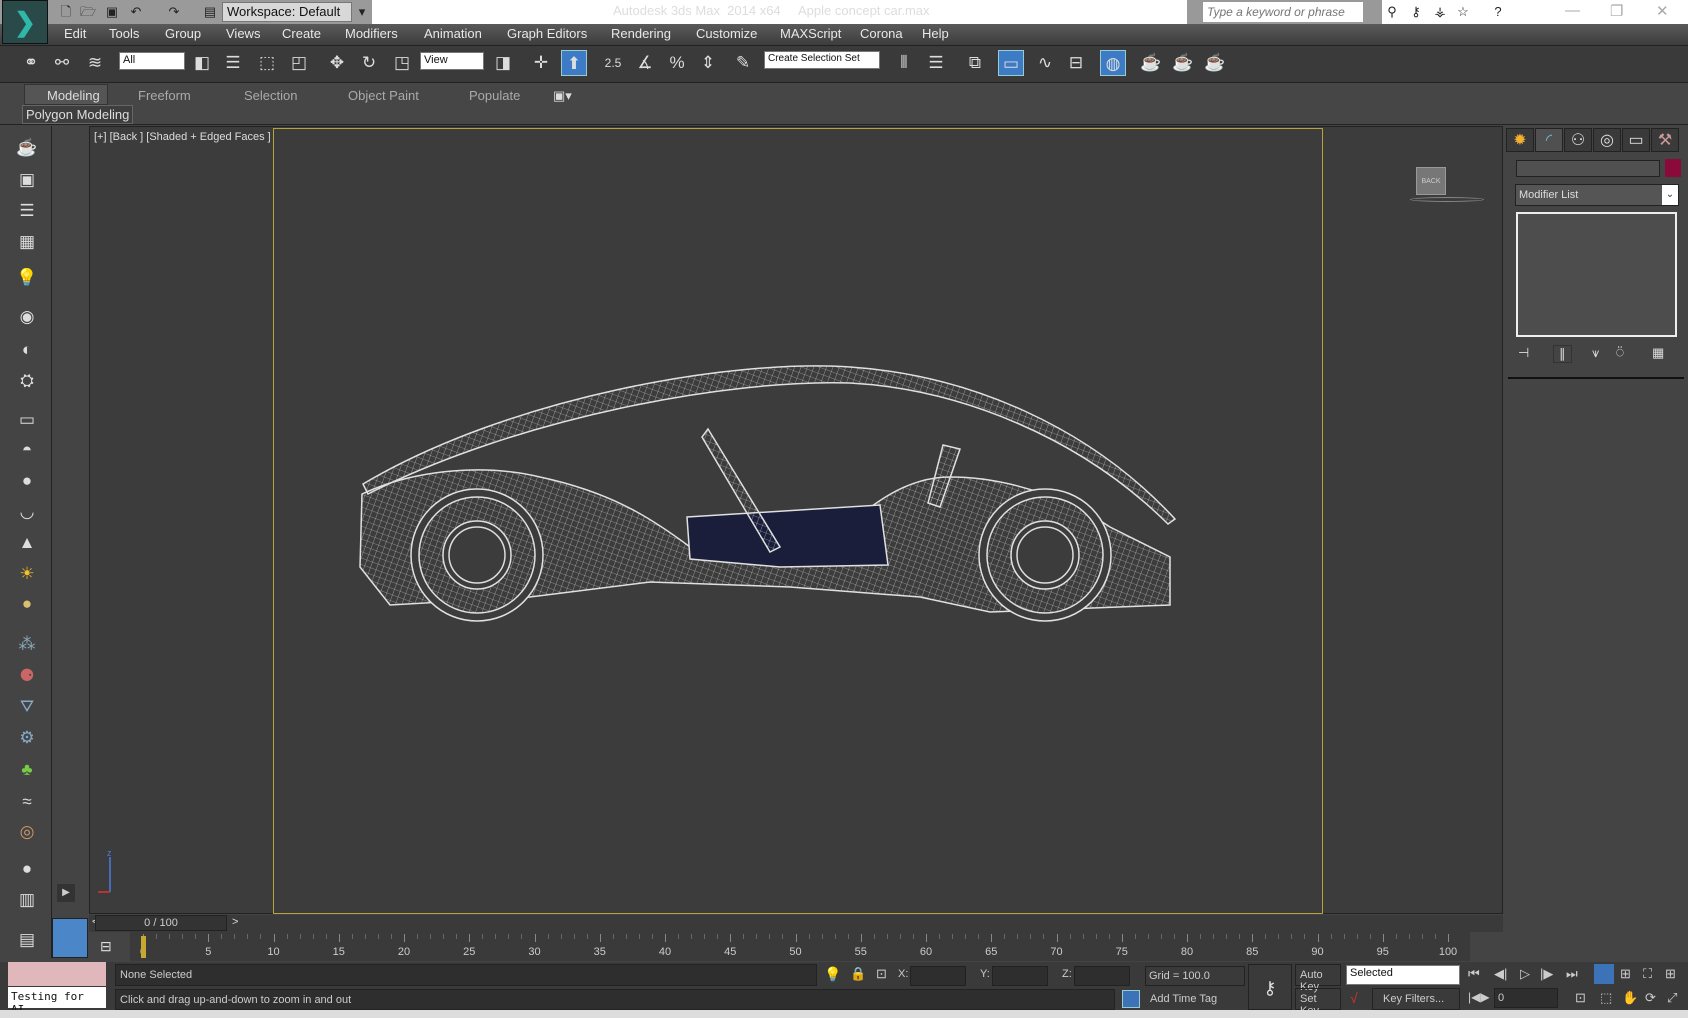 This screenshot has height=1018, width=1688. What do you see at coordinates (66, 893) in the screenshot?
I see `expand-toolbar-button: ▶` at bounding box center [66, 893].